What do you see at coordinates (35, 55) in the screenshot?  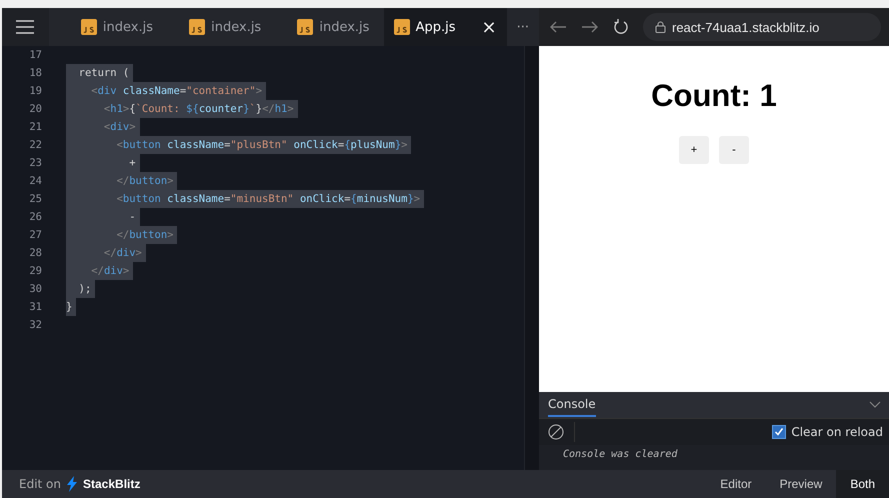 I see `line-number: 17` at bounding box center [35, 55].